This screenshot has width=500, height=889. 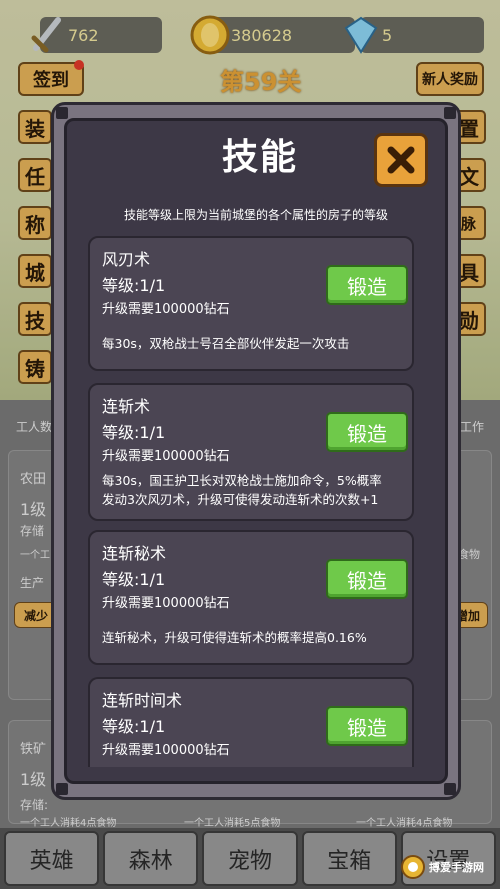 I want to click on skill-name: 连斩术, so click(x=126, y=406).